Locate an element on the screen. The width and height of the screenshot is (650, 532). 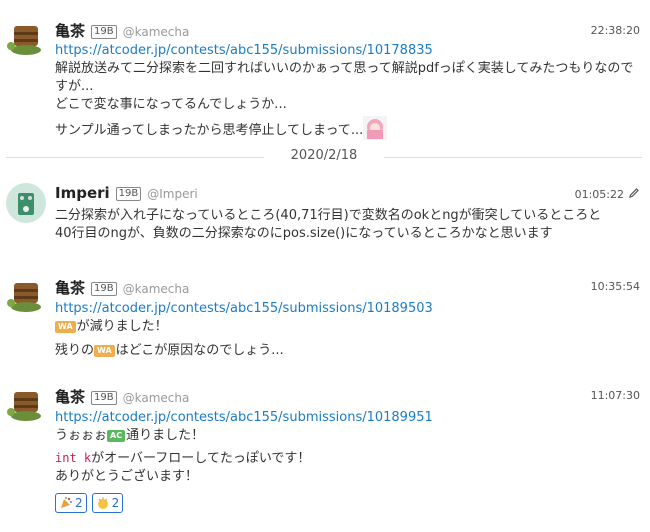
reaction-bar: 2 2 is located at coordinates (89, 503).